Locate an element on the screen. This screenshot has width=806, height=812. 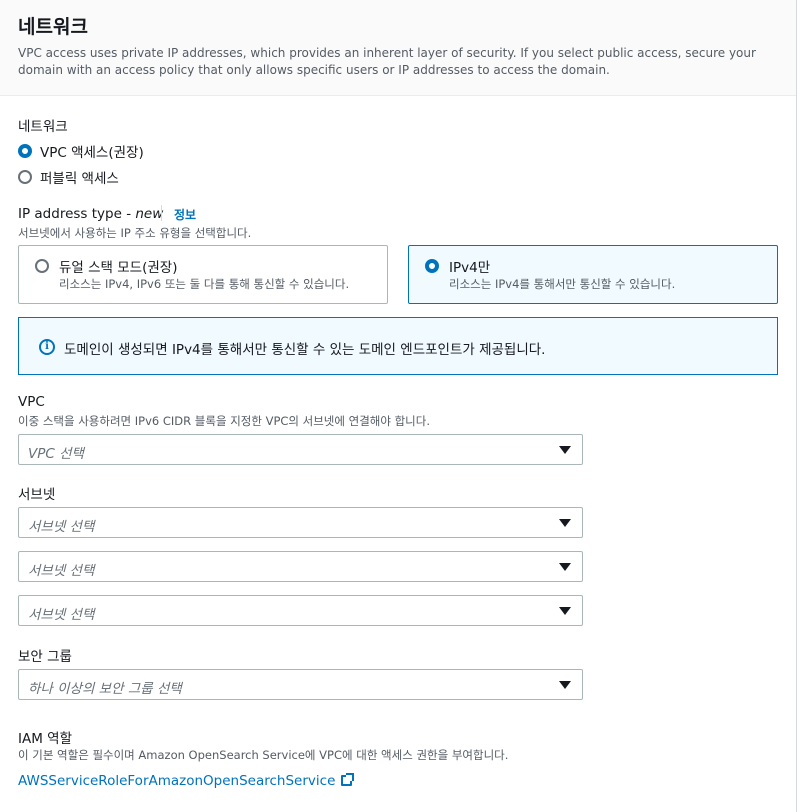
network-label: 네트워크 is located at coordinates (43, 127).